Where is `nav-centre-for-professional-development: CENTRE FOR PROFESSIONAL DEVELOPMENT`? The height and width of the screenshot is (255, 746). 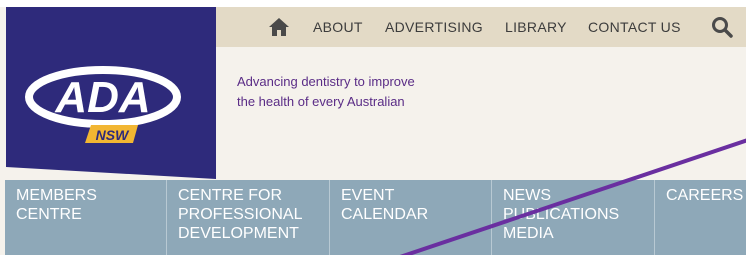
nav-centre-for-professional-development: CENTRE FOR PROFESSIONAL DEVELOPMENT is located at coordinates (248, 217).